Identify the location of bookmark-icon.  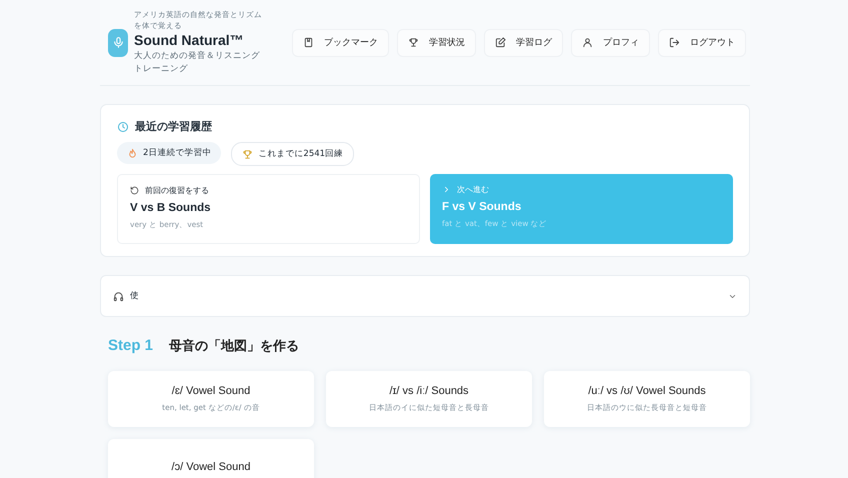
(308, 42).